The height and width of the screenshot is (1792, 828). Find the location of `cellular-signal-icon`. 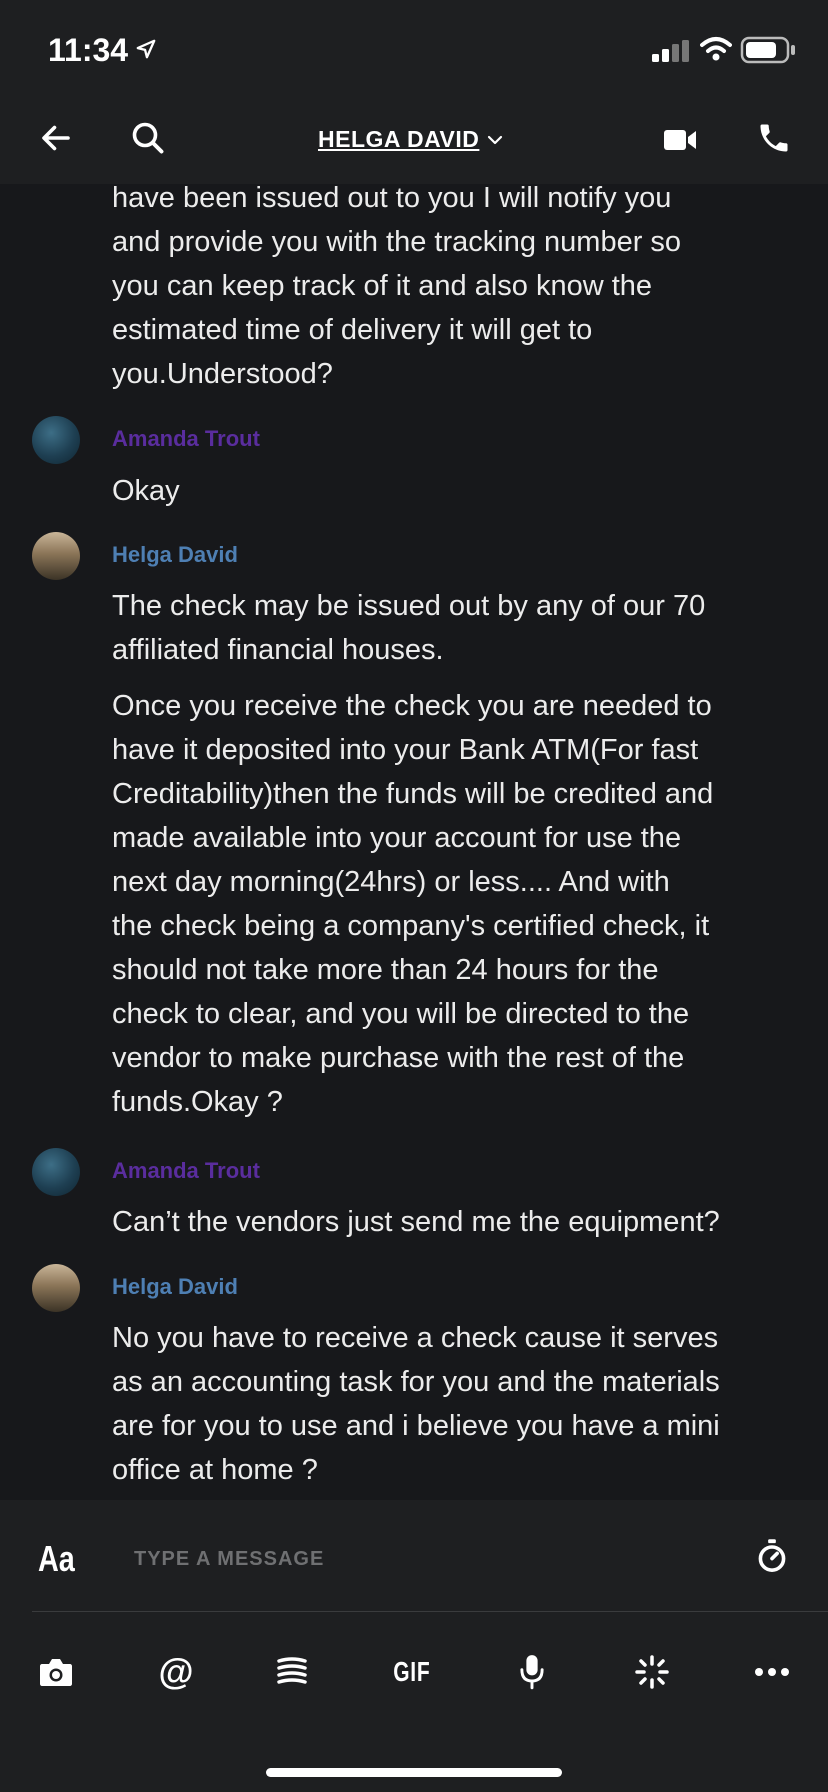

cellular-signal-icon is located at coordinates (670, 51).